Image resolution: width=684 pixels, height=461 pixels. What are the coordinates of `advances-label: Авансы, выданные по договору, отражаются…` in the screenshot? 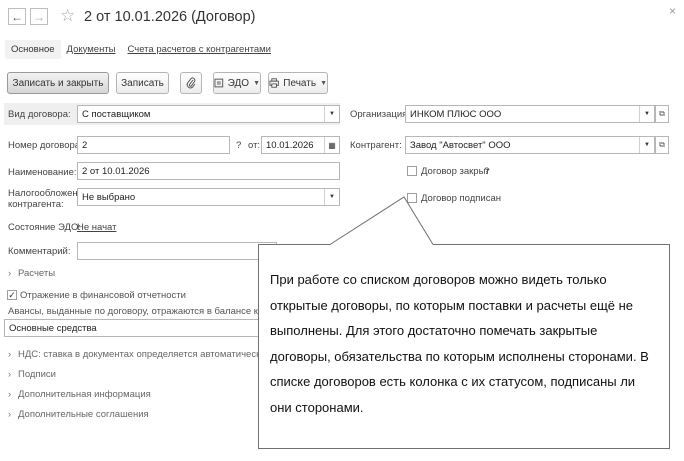 It's located at (139, 311).